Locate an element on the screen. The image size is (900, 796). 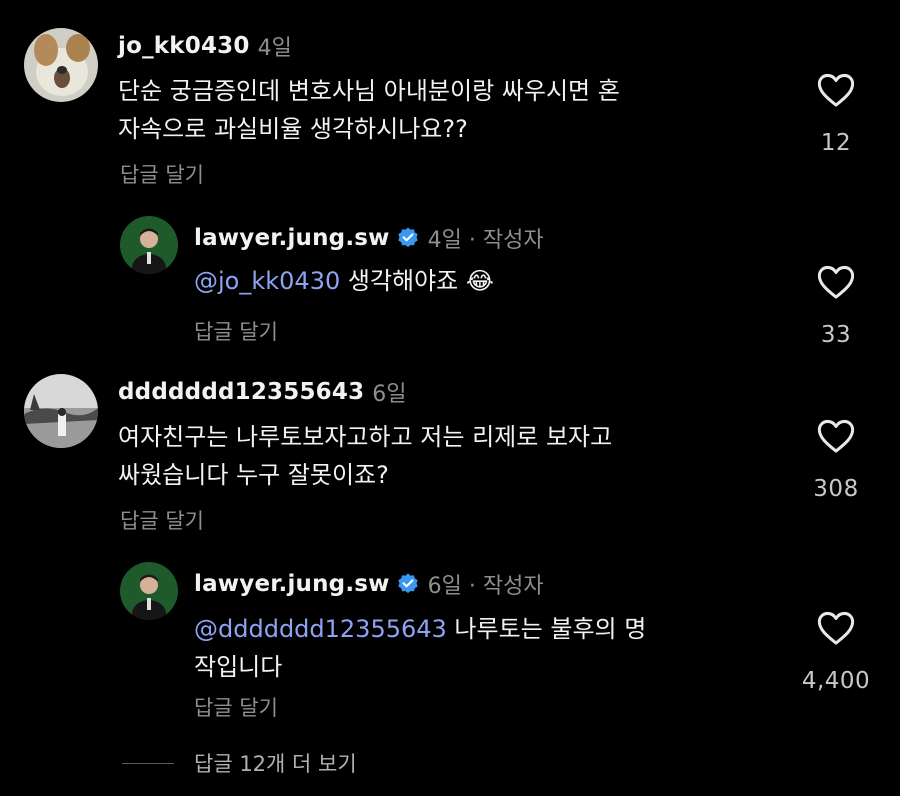
comment-text-line: 단순 궁금증인데 변호사님 아내분이랑 싸우시면 혼 is located at coordinates (369, 91).